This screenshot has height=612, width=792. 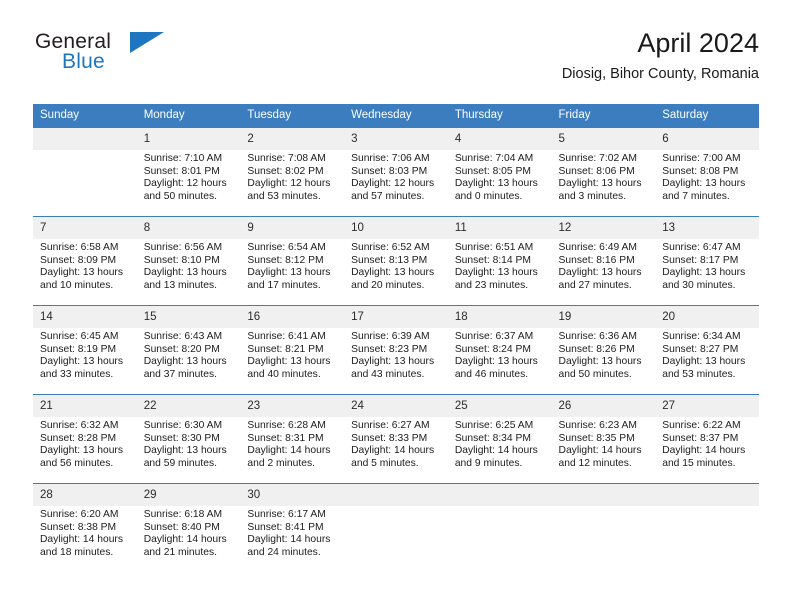 What do you see at coordinates (183, 247) in the screenshot?
I see `sunrise-text: Sunrise: 6:56 AM` at bounding box center [183, 247].